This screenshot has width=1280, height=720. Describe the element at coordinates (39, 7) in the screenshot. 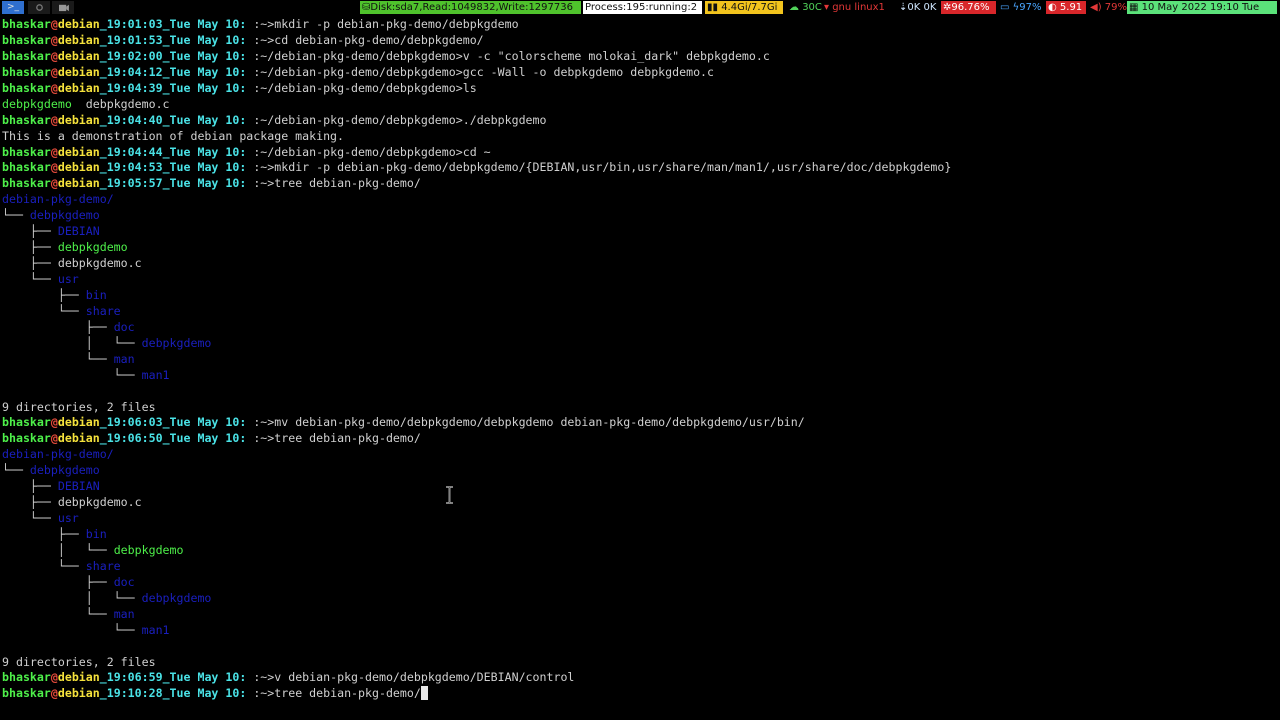

I see `browser-workspace-button` at that location.